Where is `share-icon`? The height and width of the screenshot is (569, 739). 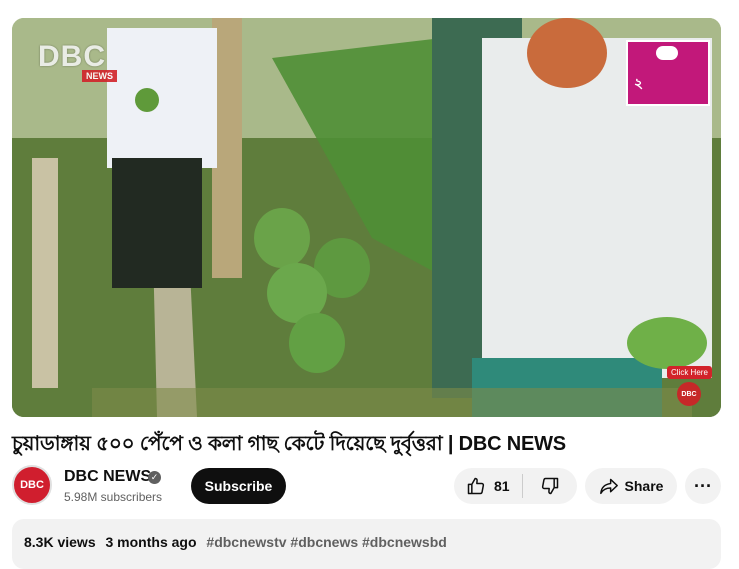
share-icon is located at coordinates (608, 486).